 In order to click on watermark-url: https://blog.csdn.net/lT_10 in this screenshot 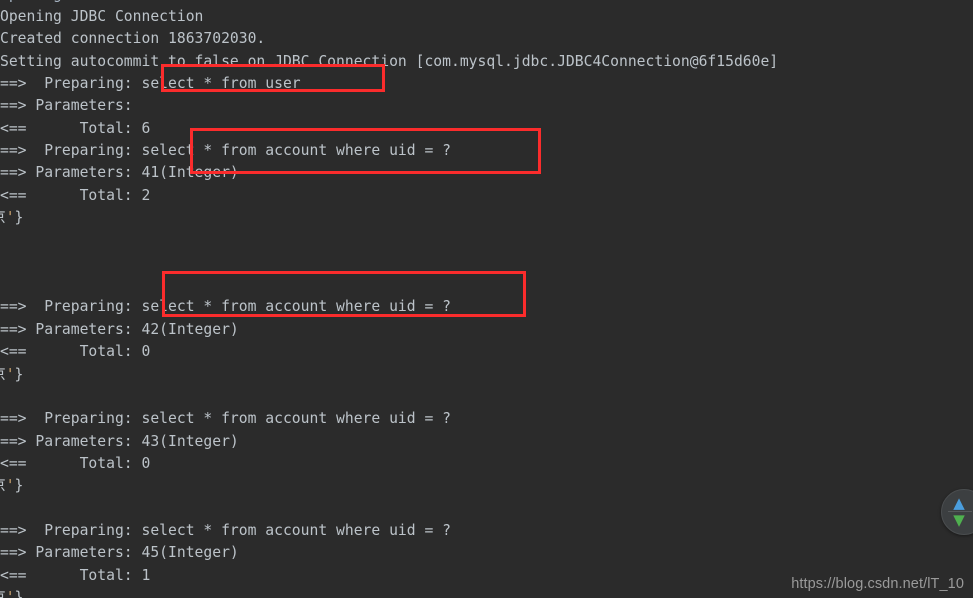, I will do `click(877, 584)`.